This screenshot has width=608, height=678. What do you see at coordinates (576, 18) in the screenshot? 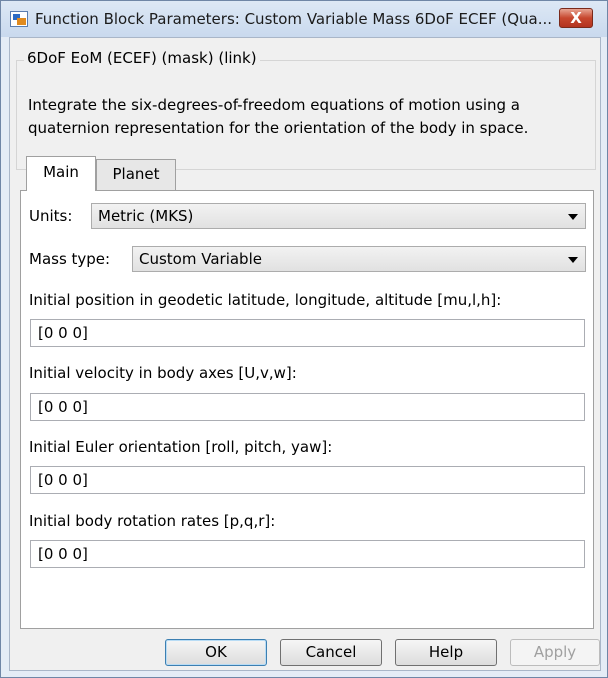
I see `close-button: X` at bounding box center [576, 18].